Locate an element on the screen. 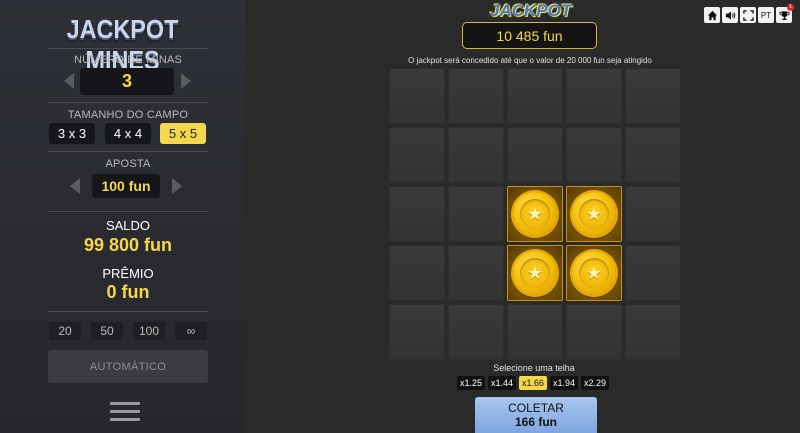 This screenshot has width=800, height=433. multiplier-row: x1.25 x1.44 x1.66 x1.94 x2.29 is located at coordinates (533, 383).